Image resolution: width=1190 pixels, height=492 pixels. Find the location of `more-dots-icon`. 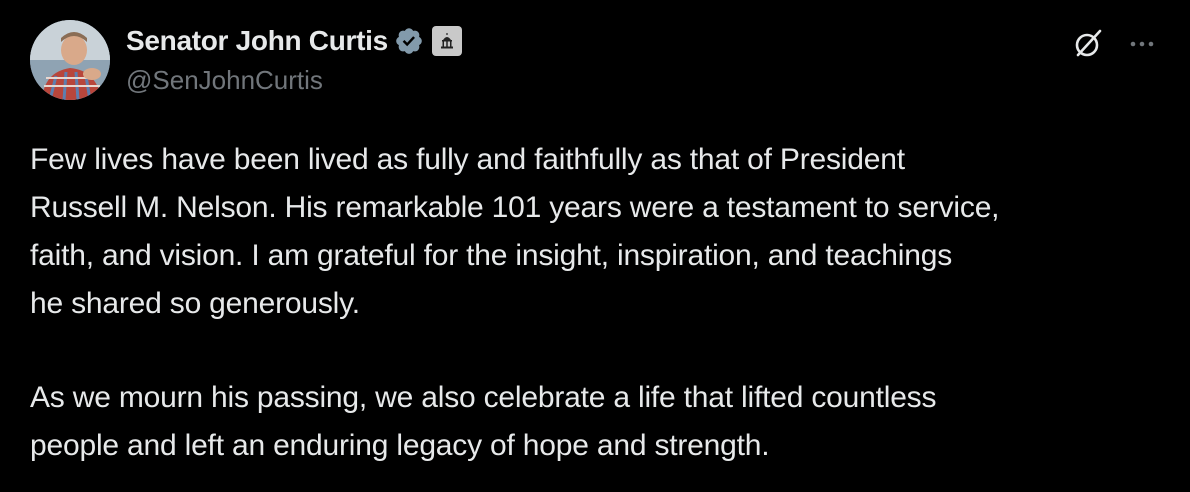

more-dots-icon is located at coordinates (1142, 44).